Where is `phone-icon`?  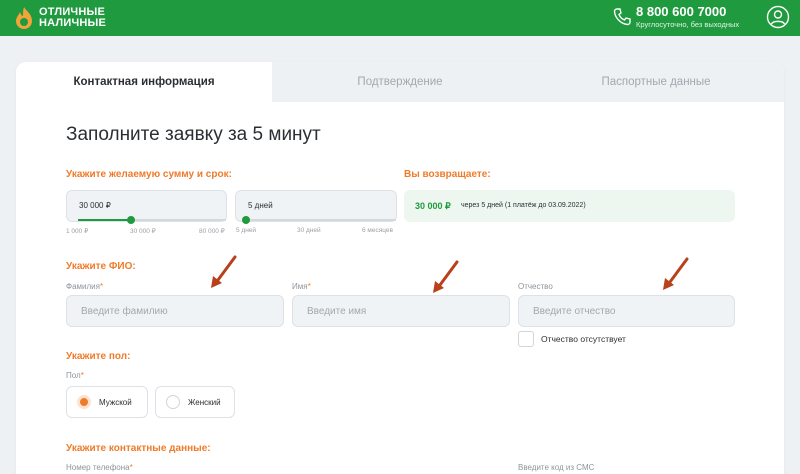 phone-icon is located at coordinates (622, 17).